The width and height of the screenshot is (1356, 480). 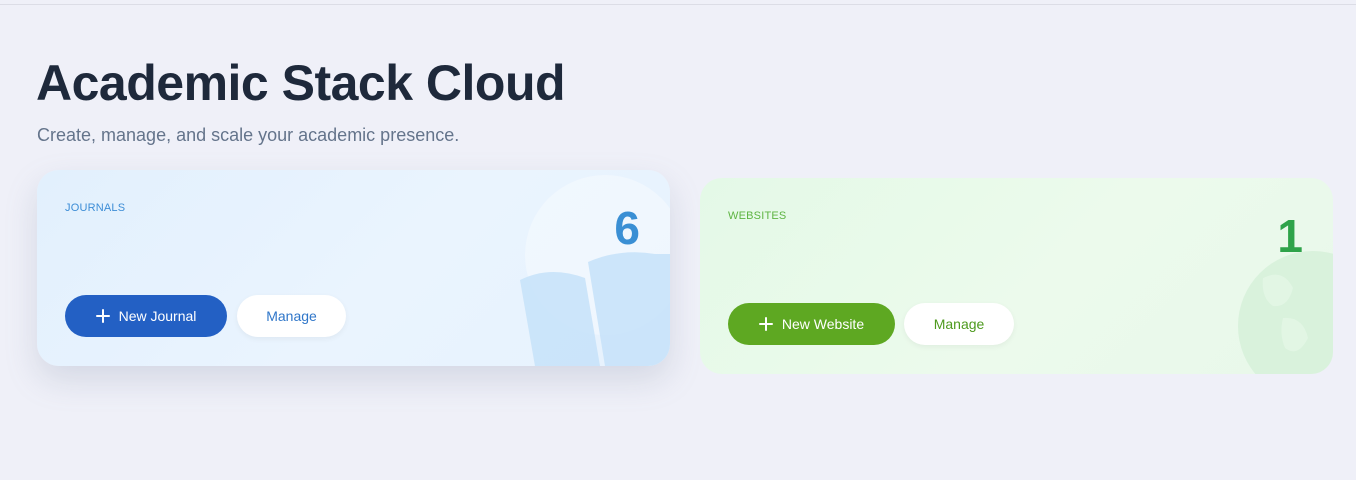 I want to click on manage-journals-button: Manage, so click(x=291, y=316).